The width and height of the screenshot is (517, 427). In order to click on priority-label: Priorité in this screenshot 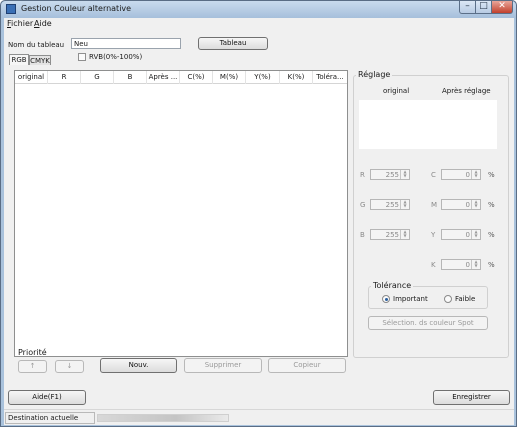, I will do `click(32, 352)`.